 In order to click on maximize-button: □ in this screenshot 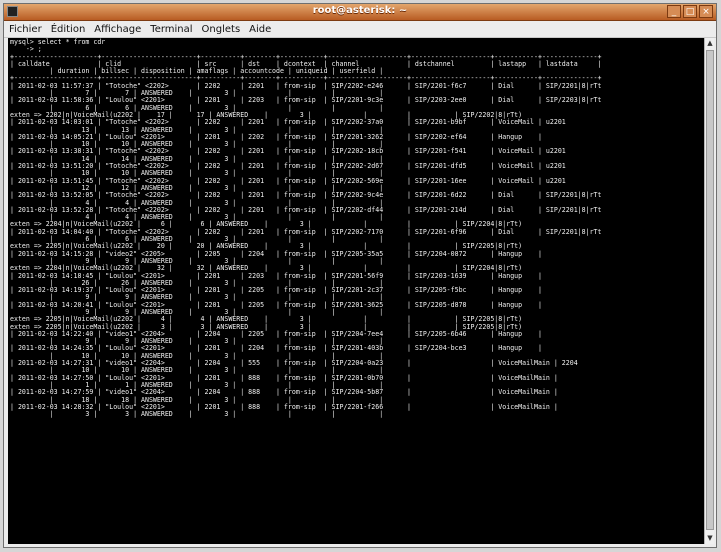, I will do `click(690, 11)`.